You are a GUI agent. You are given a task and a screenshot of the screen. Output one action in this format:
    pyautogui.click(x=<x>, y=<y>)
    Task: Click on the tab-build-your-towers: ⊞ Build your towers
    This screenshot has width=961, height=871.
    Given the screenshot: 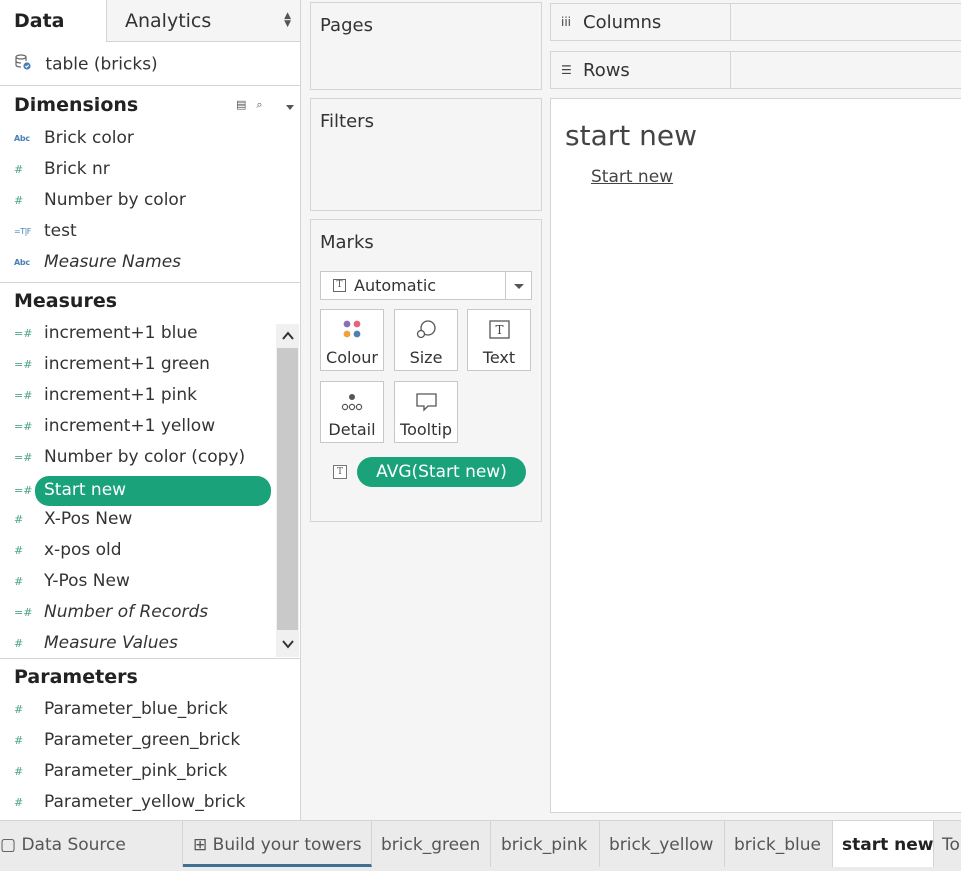 What is the action you would take?
    pyautogui.click(x=277, y=844)
    